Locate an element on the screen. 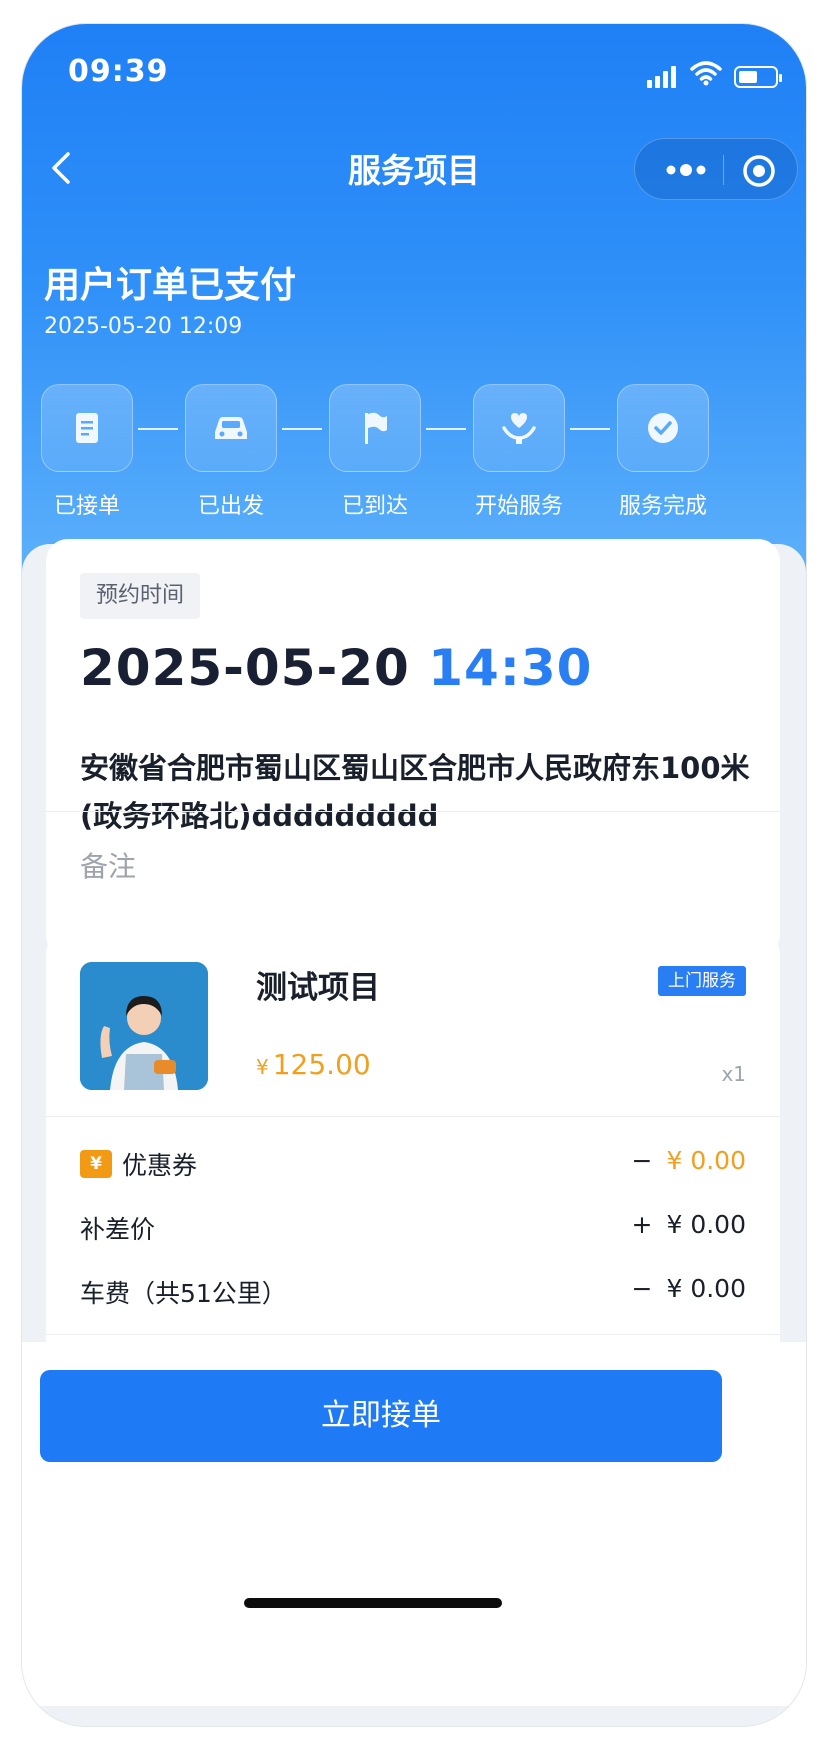 The width and height of the screenshot is (828, 1749). service-type-tag: 上门服务 is located at coordinates (702, 981).